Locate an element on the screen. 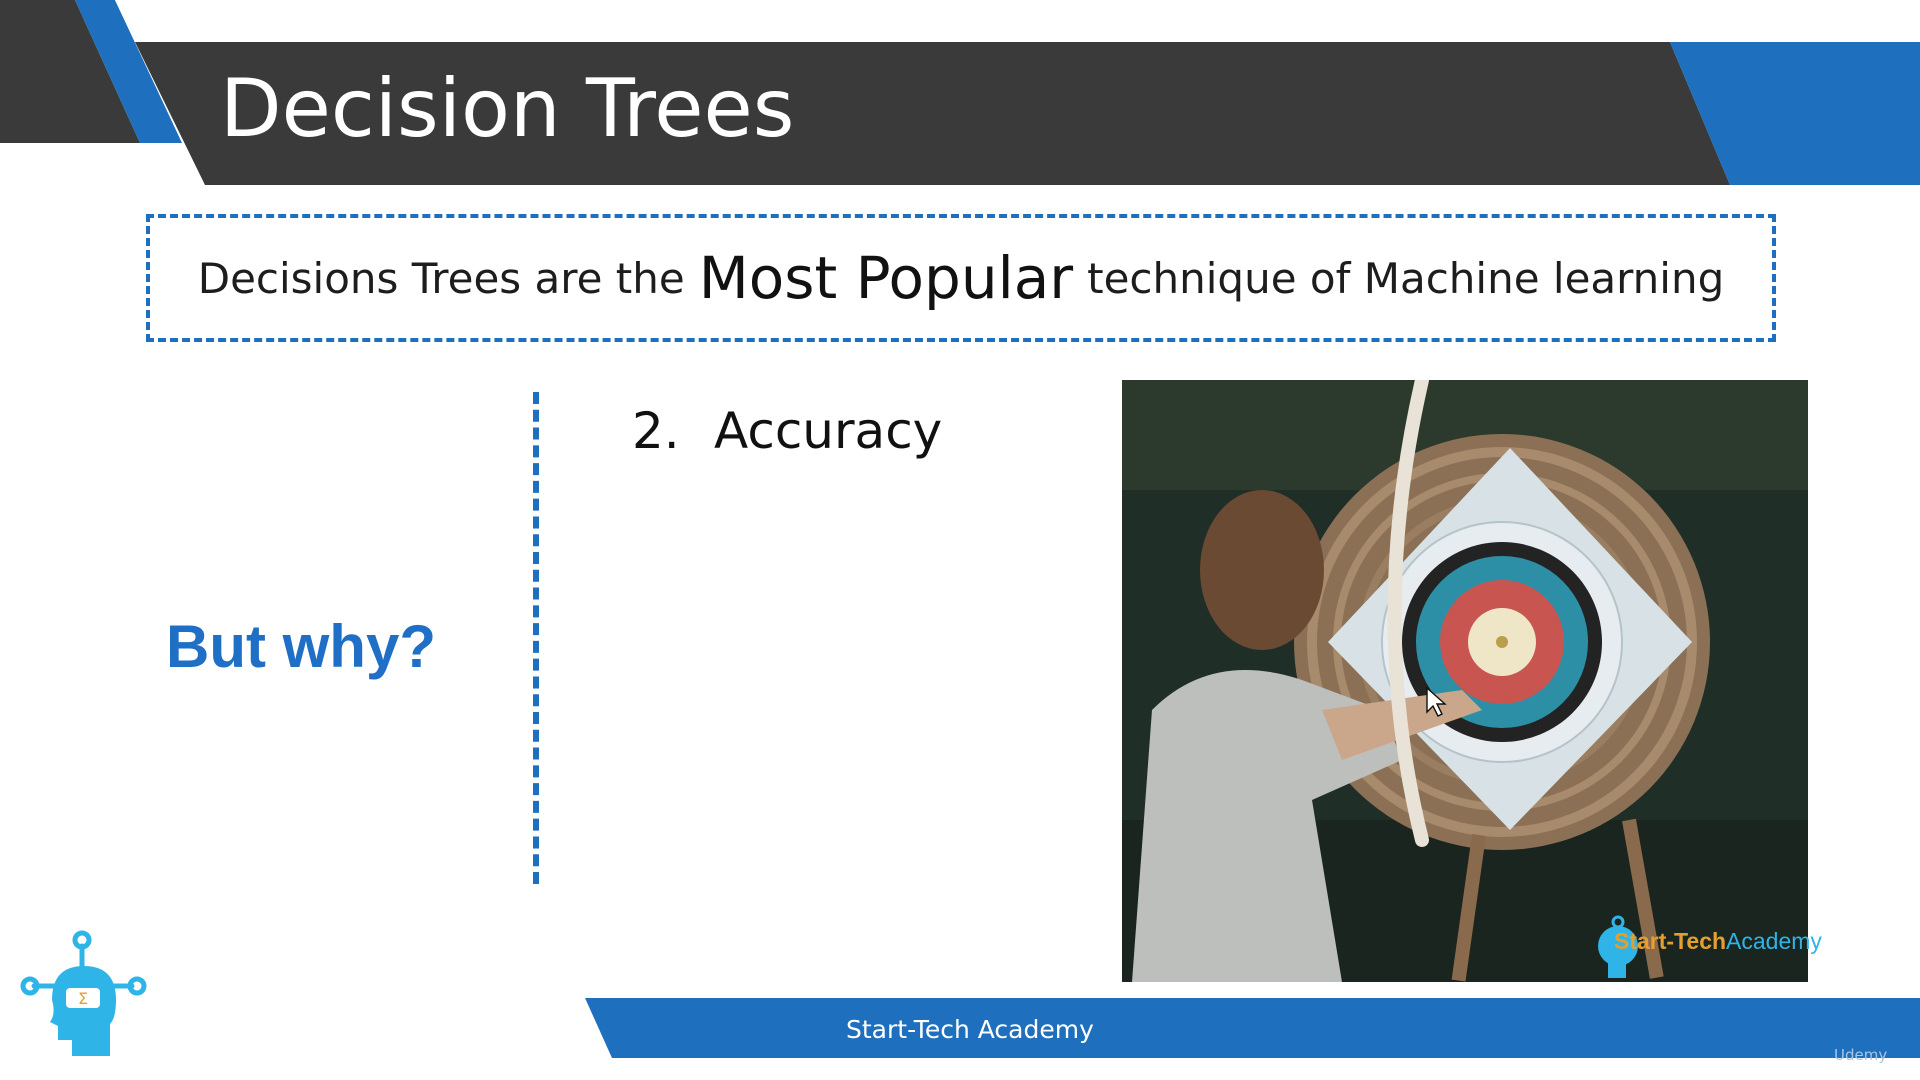 This screenshot has width=1920, height=1080. statement-emphasis: Most Popular is located at coordinates (886, 278).